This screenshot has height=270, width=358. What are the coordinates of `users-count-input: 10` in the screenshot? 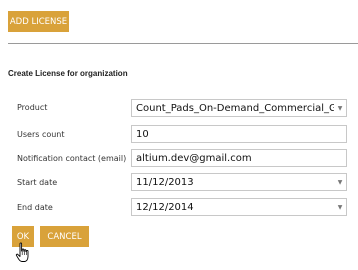 It's located at (239, 134).